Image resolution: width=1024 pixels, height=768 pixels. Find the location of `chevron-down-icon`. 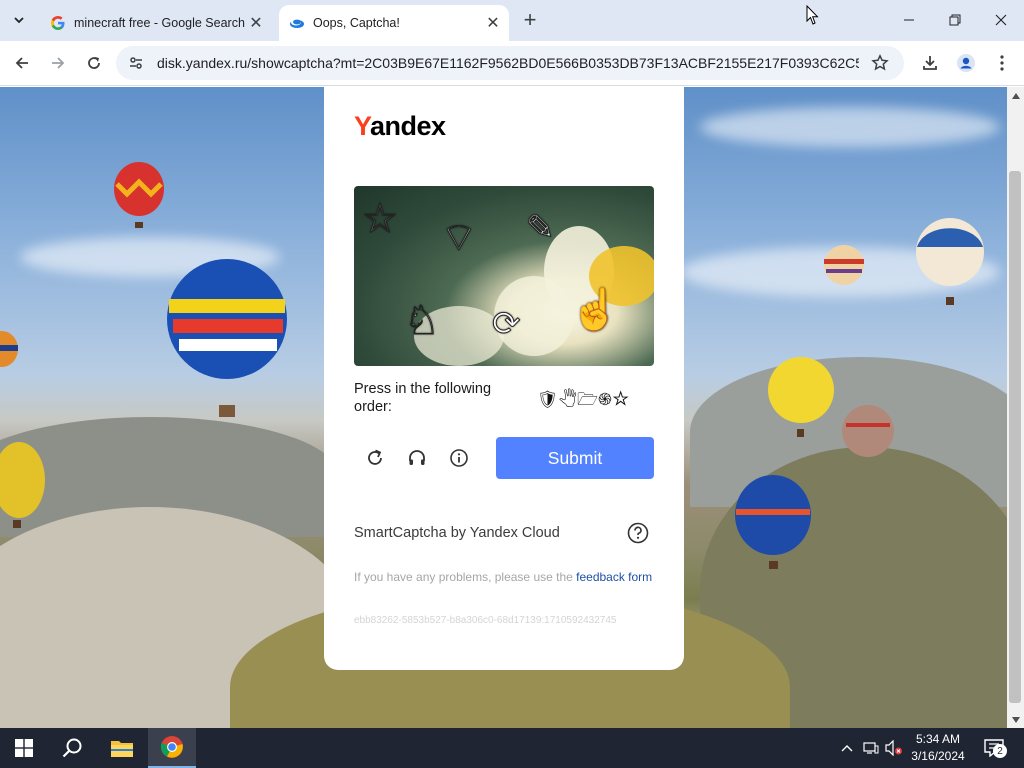

chevron-down-icon is located at coordinates (19, 20).